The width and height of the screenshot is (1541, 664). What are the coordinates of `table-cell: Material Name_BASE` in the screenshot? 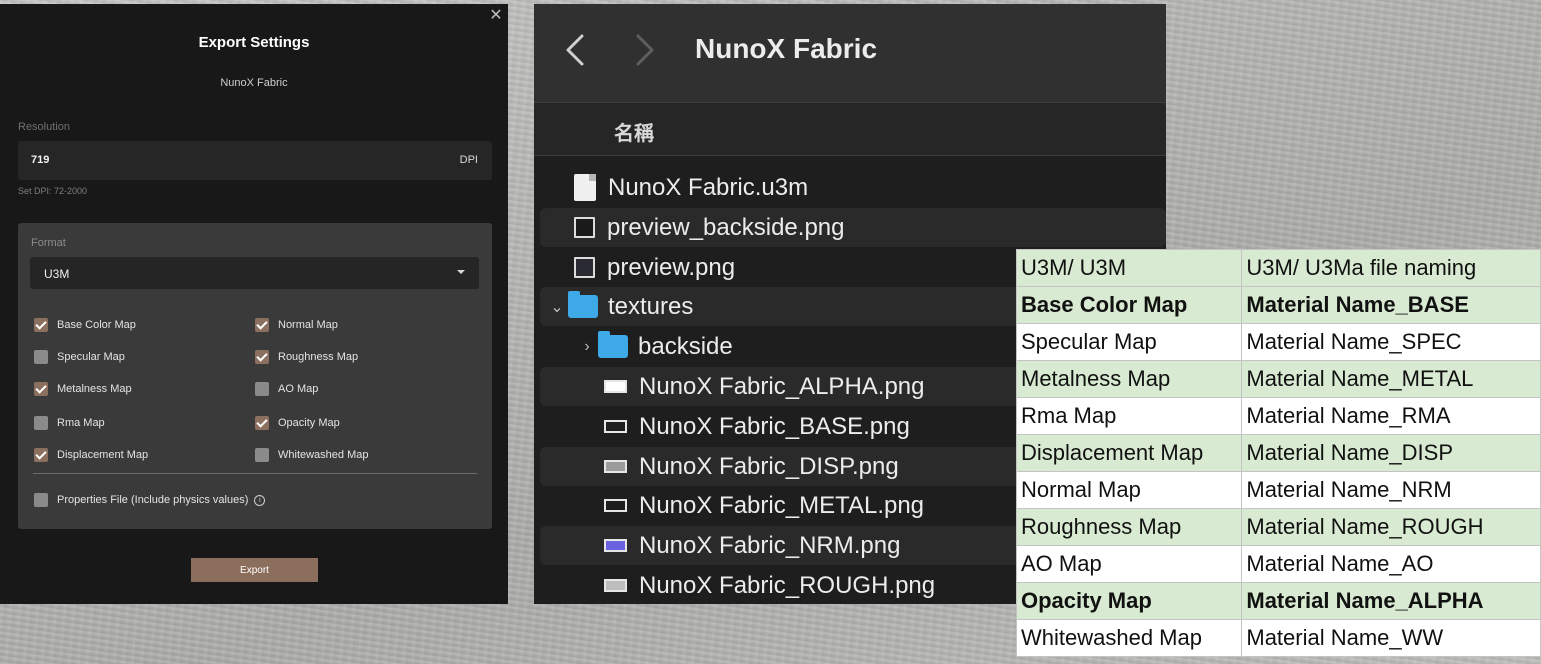 It's located at (1391, 305).